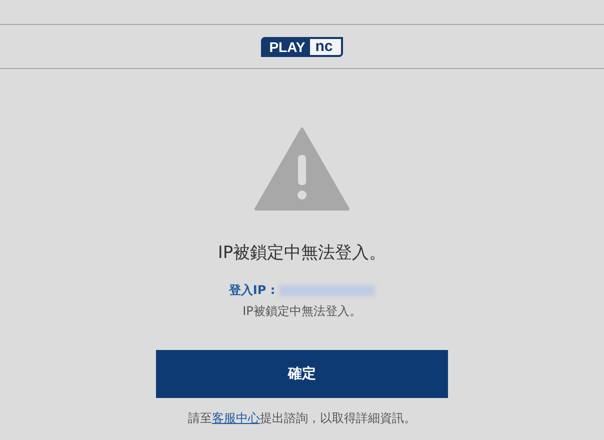 The height and width of the screenshot is (440, 604). Describe the element at coordinates (302, 253) in the screenshot. I see `error-title: IP被鎖定中無法登入。` at that location.